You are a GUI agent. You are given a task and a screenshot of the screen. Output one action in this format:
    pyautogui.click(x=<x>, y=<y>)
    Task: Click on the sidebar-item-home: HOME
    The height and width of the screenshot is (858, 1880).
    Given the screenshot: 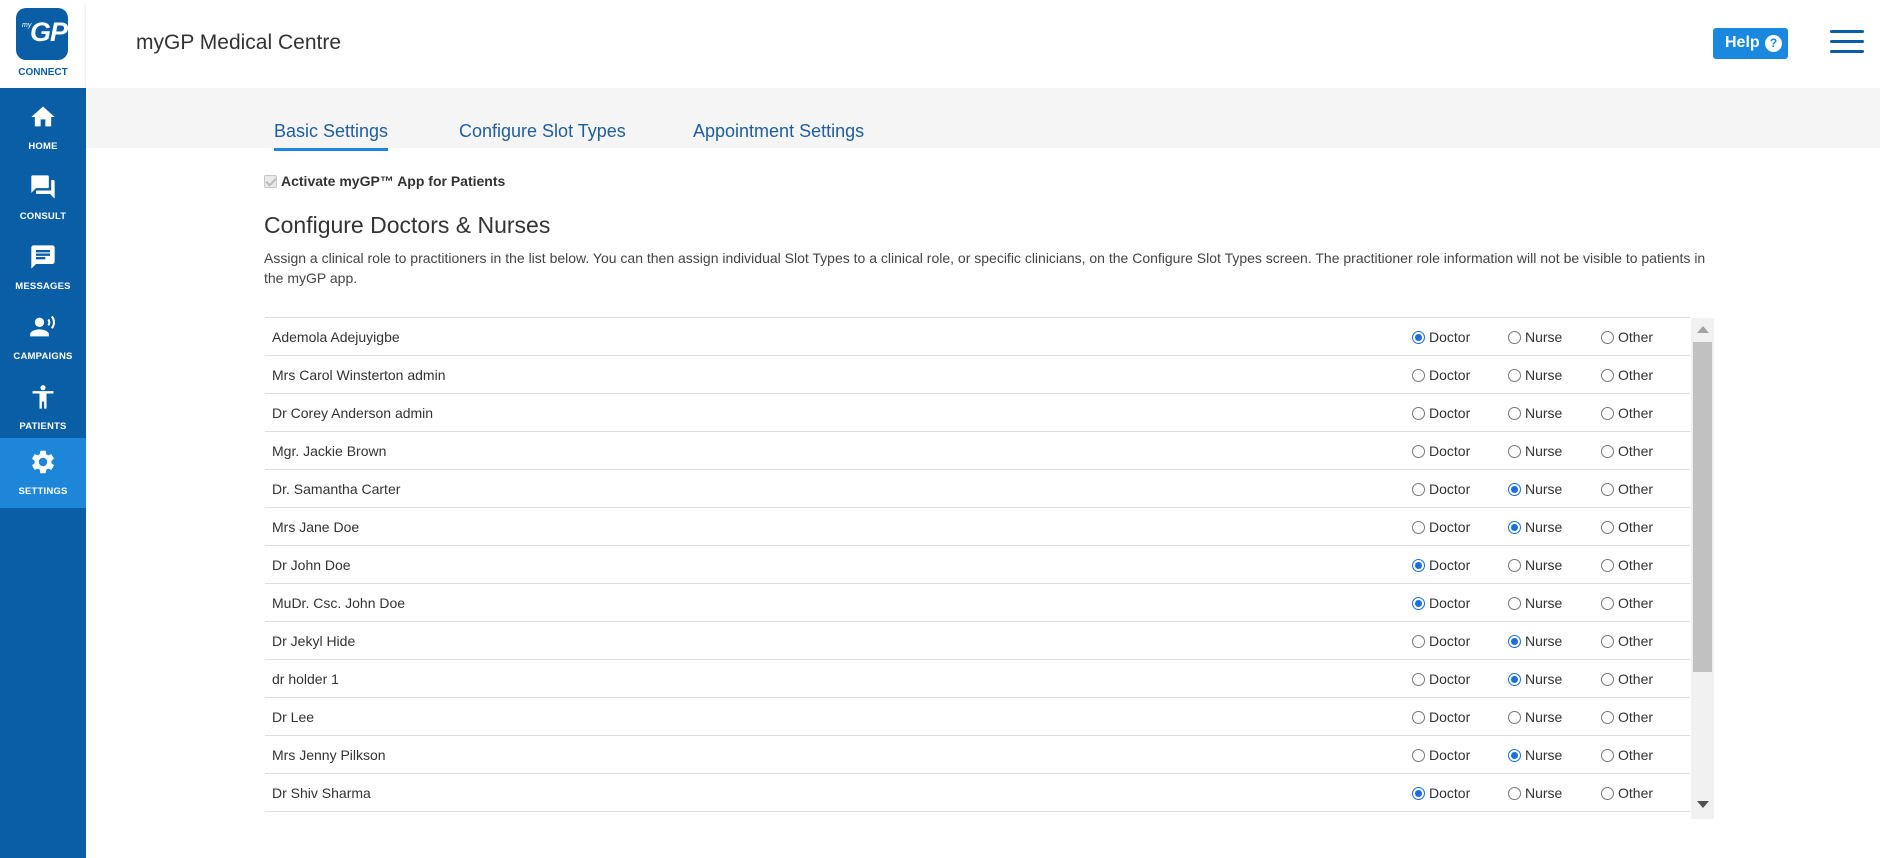 What is the action you would take?
    pyautogui.click(x=43, y=128)
    